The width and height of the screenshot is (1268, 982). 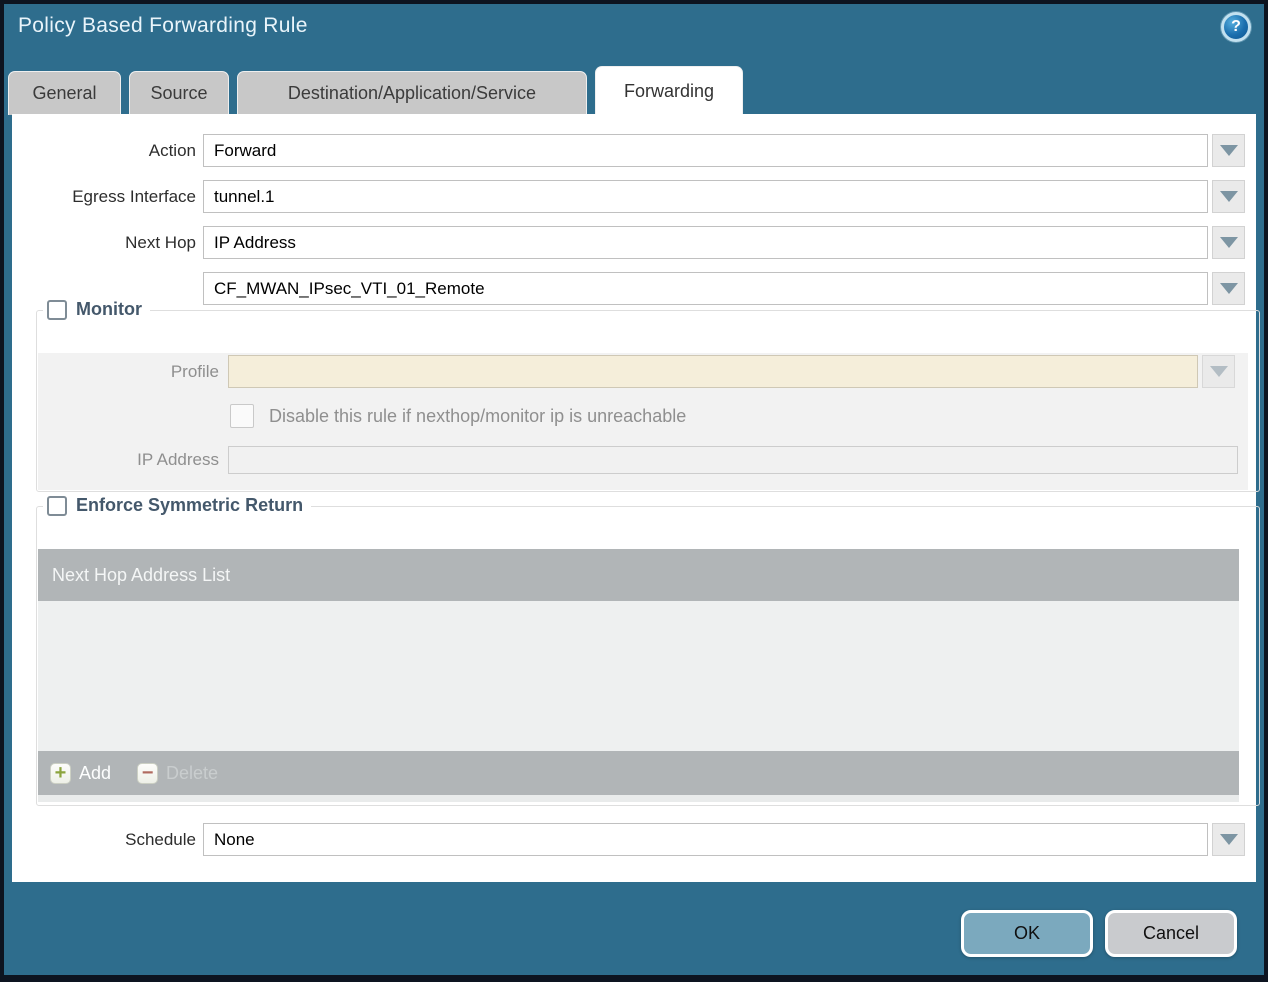 I want to click on add-button-label: Add, so click(x=95, y=772).